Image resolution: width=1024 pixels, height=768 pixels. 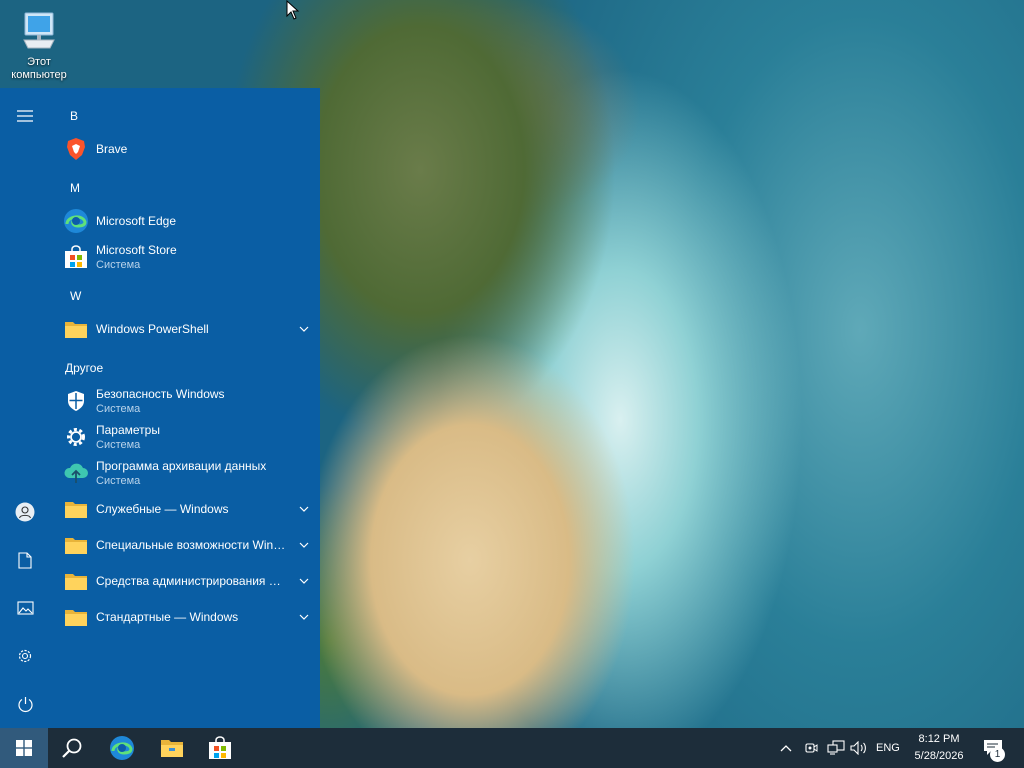 I want to click on taskbar-store-button, so click(x=220, y=748).